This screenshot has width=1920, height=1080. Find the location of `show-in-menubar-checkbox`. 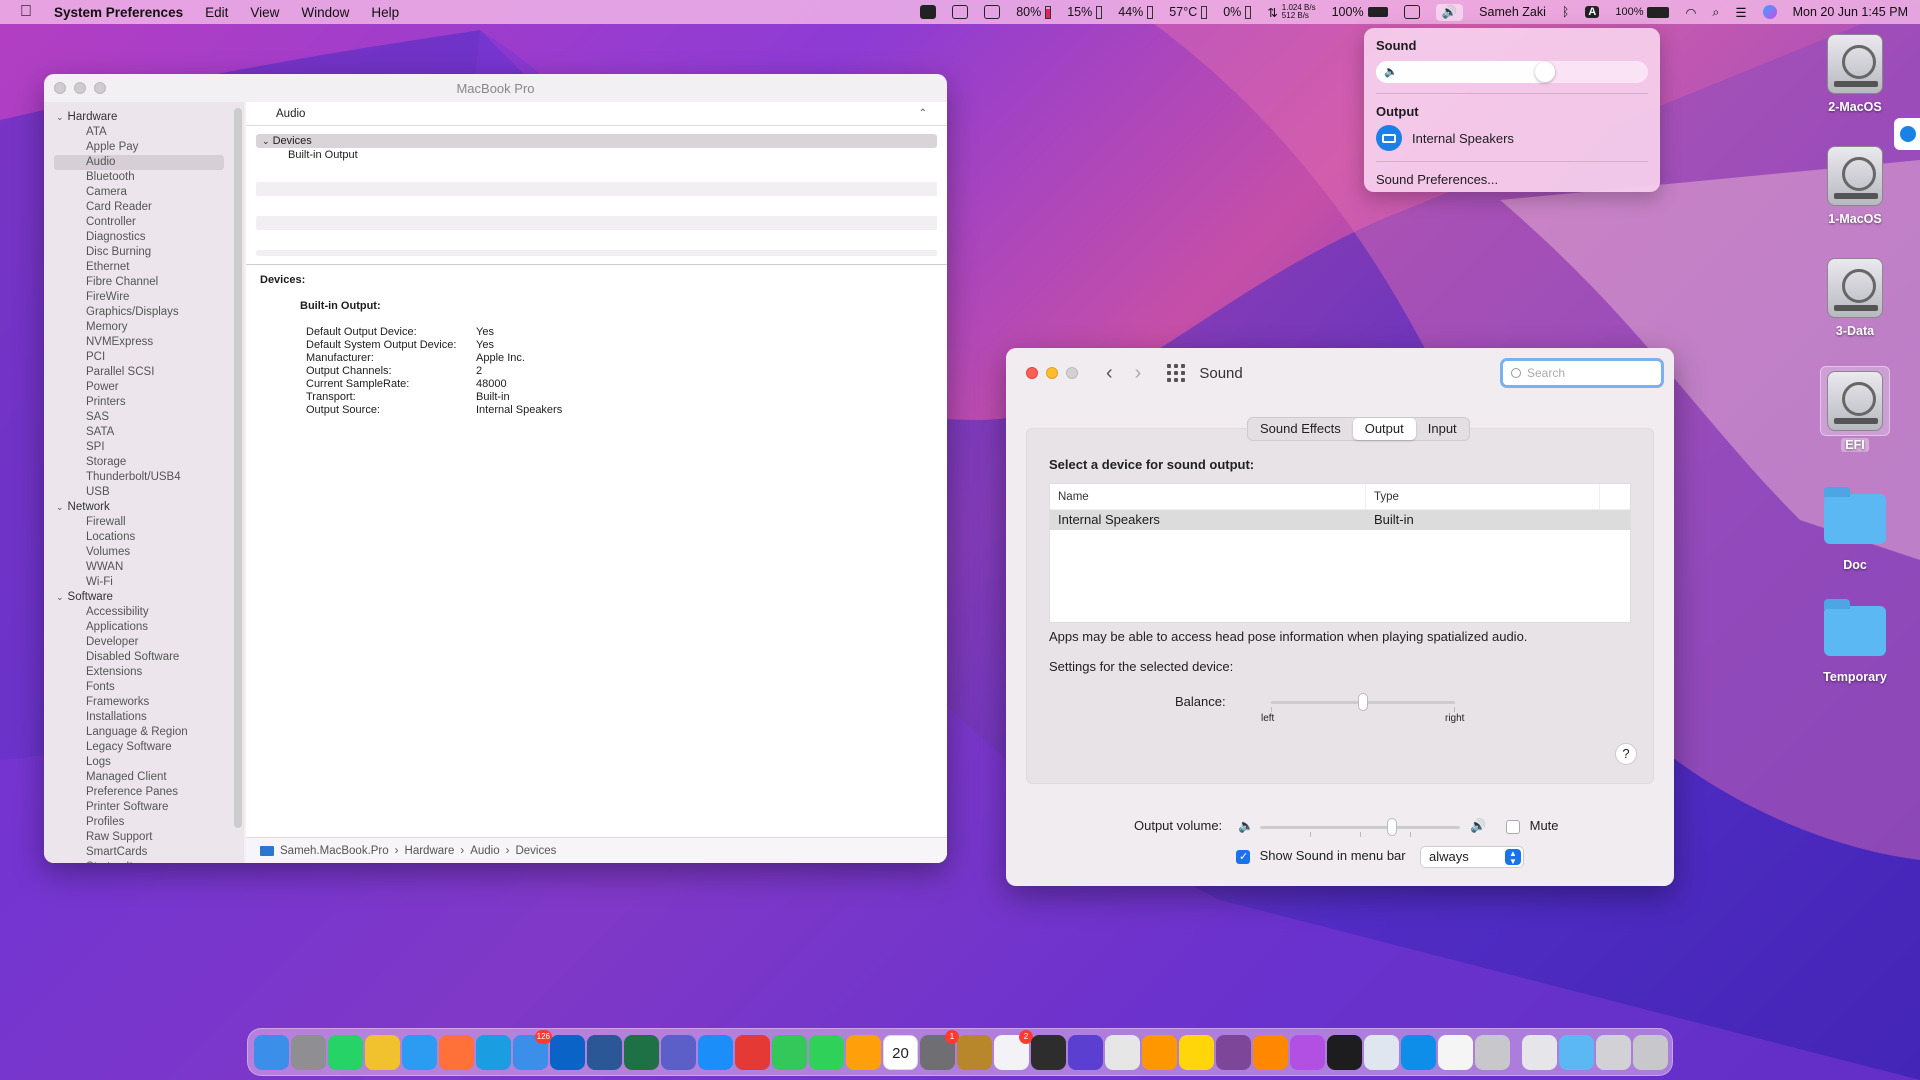

show-in-menubar-checkbox is located at coordinates (1243, 856).